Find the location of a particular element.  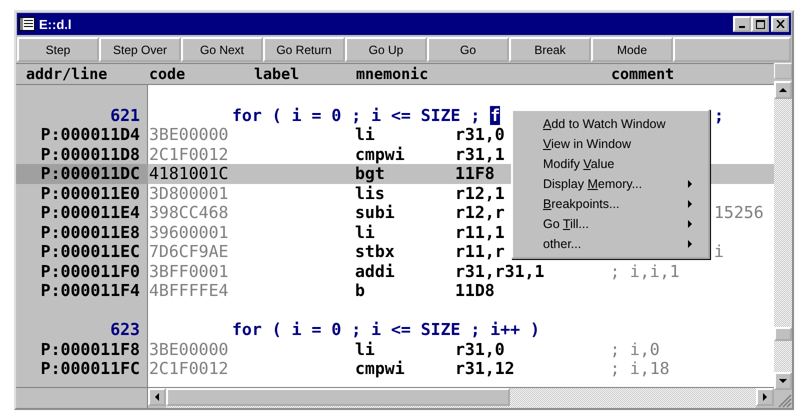

toolbar-button: Step Over is located at coordinates (140, 49).